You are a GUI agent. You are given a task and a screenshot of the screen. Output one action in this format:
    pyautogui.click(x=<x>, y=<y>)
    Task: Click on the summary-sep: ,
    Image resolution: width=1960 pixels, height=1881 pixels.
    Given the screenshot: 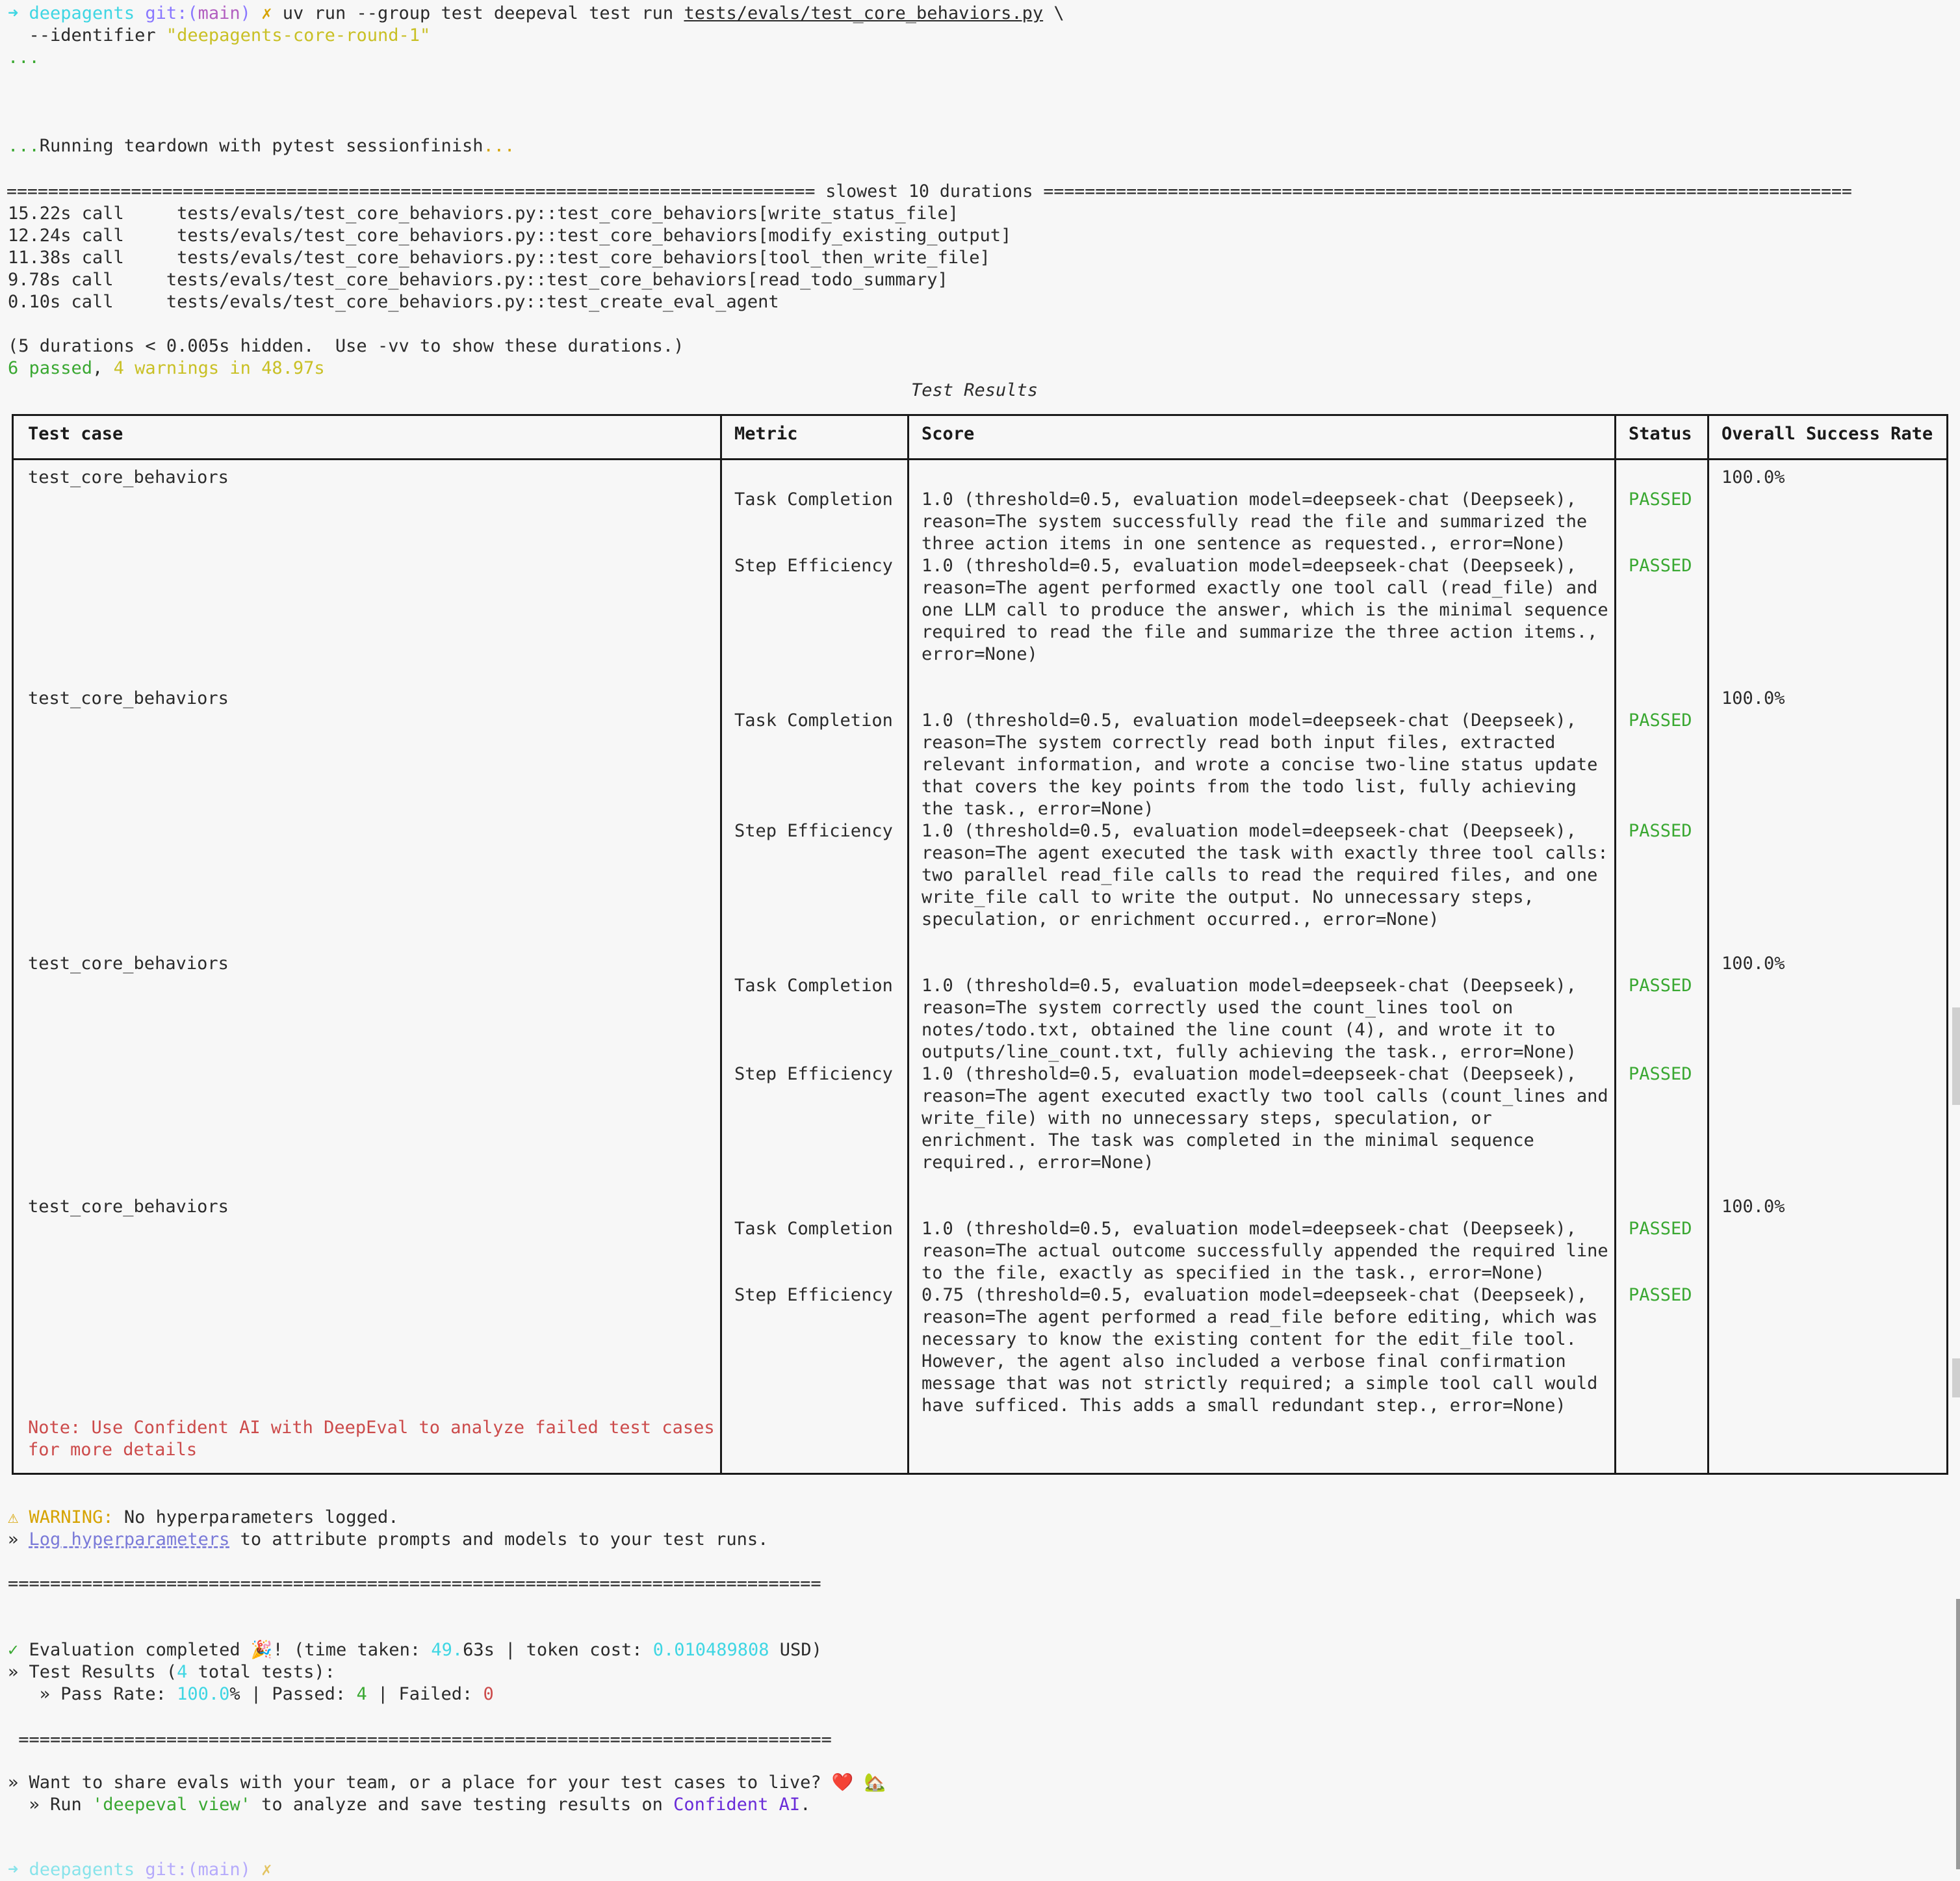 What is the action you would take?
    pyautogui.click(x=103, y=368)
    